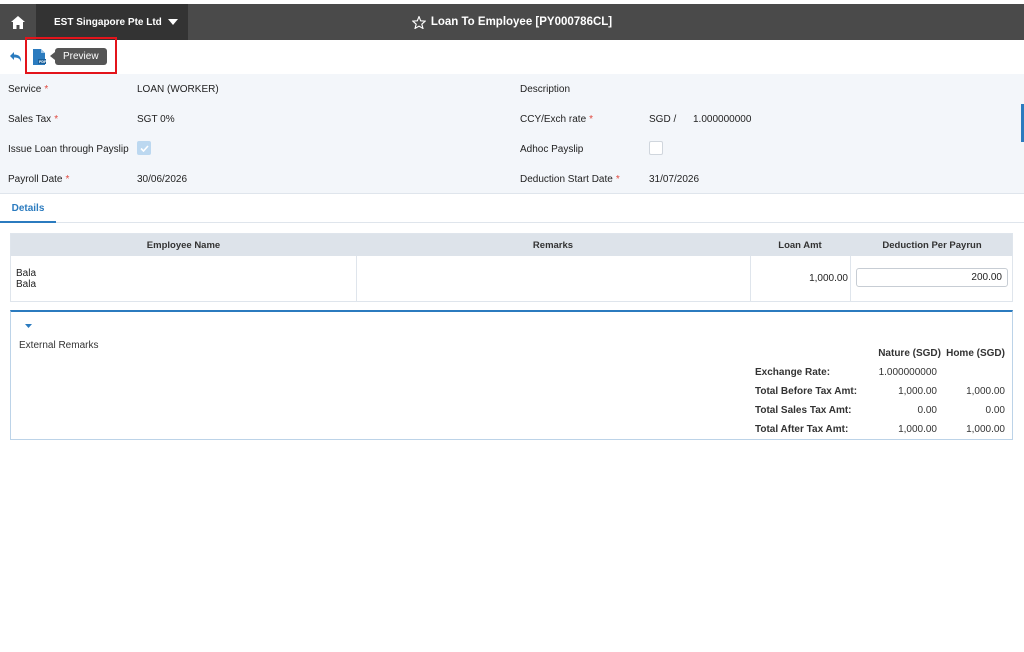  I want to click on star-icon, so click(418, 22).